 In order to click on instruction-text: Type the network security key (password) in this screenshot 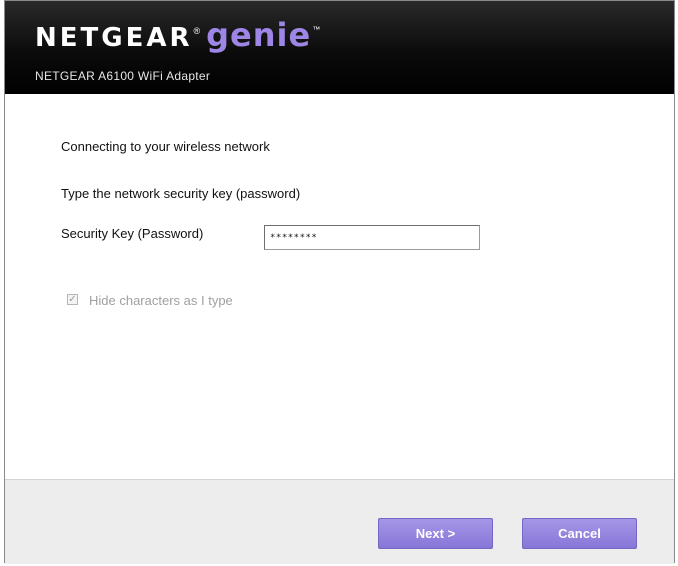, I will do `click(181, 193)`.